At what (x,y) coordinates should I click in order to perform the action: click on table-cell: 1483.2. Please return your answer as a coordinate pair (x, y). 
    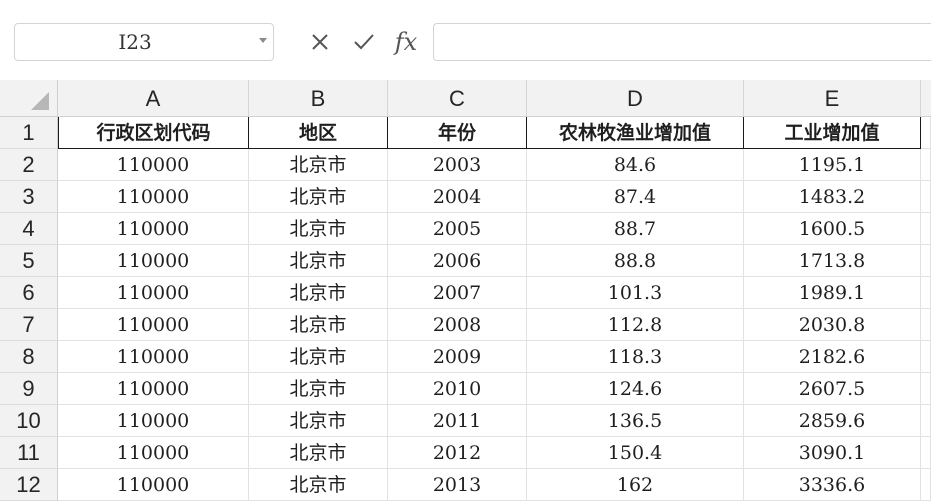
    Looking at the image, I should click on (832, 197).